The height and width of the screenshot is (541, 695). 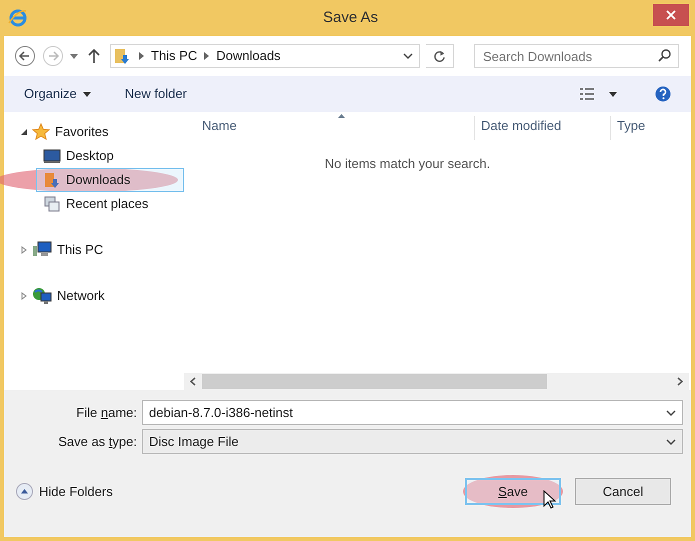 What do you see at coordinates (587, 94) in the screenshot?
I see `view-list-icon` at bounding box center [587, 94].